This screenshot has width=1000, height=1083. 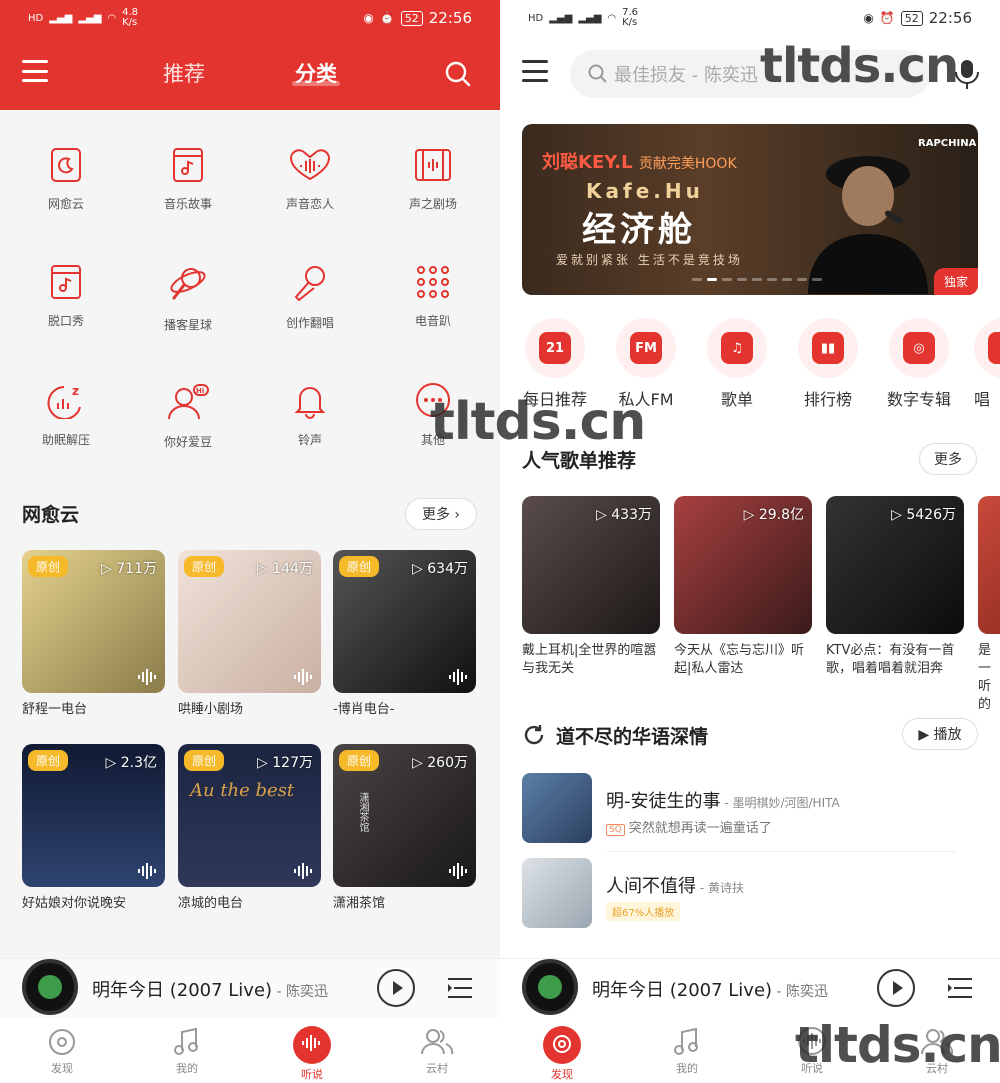 What do you see at coordinates (316, 73) in the screenshot?
I see `tab-category: 分类` at bounding box center [316, 73].